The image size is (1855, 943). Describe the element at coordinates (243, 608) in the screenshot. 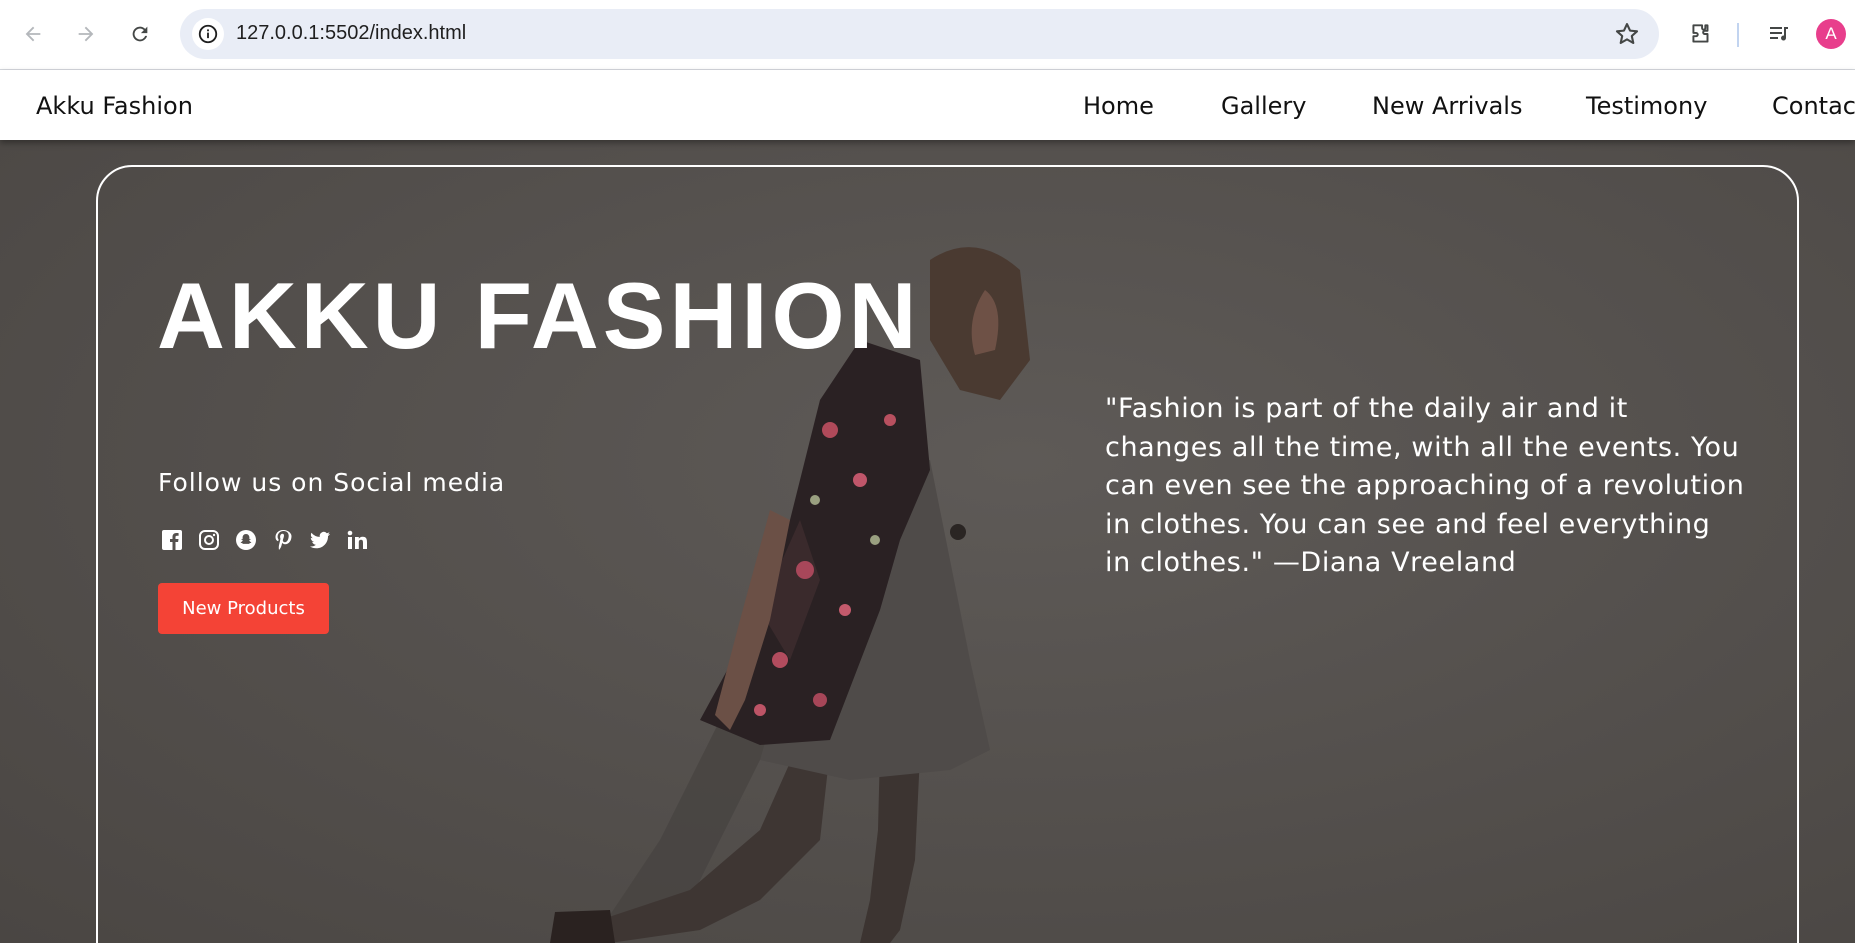

I see `new-products-button: New Products` at that location.